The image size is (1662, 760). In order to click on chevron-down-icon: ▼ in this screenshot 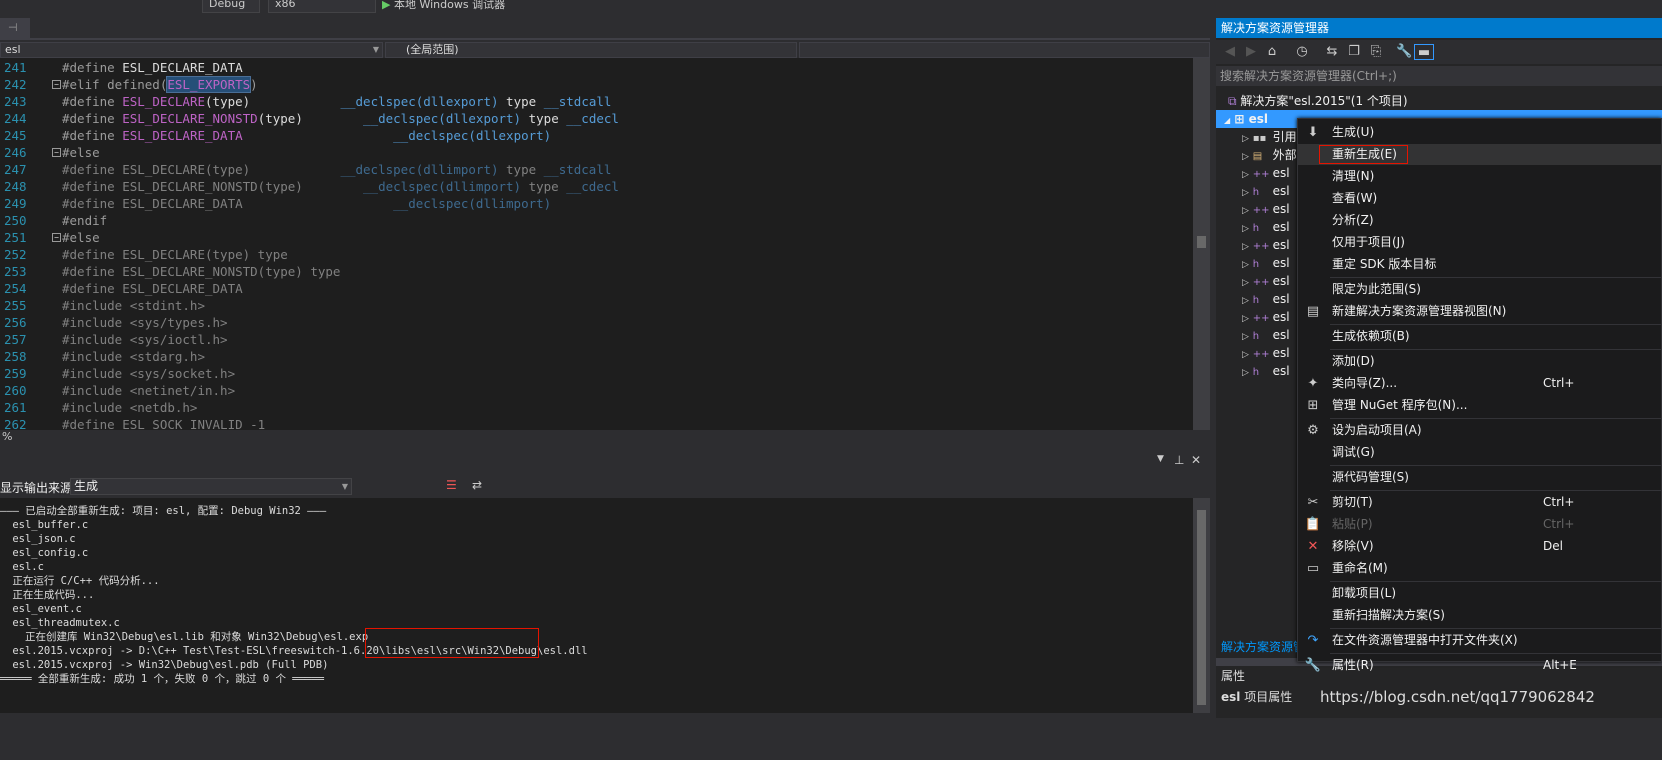, I will do `click(375, 49)`.